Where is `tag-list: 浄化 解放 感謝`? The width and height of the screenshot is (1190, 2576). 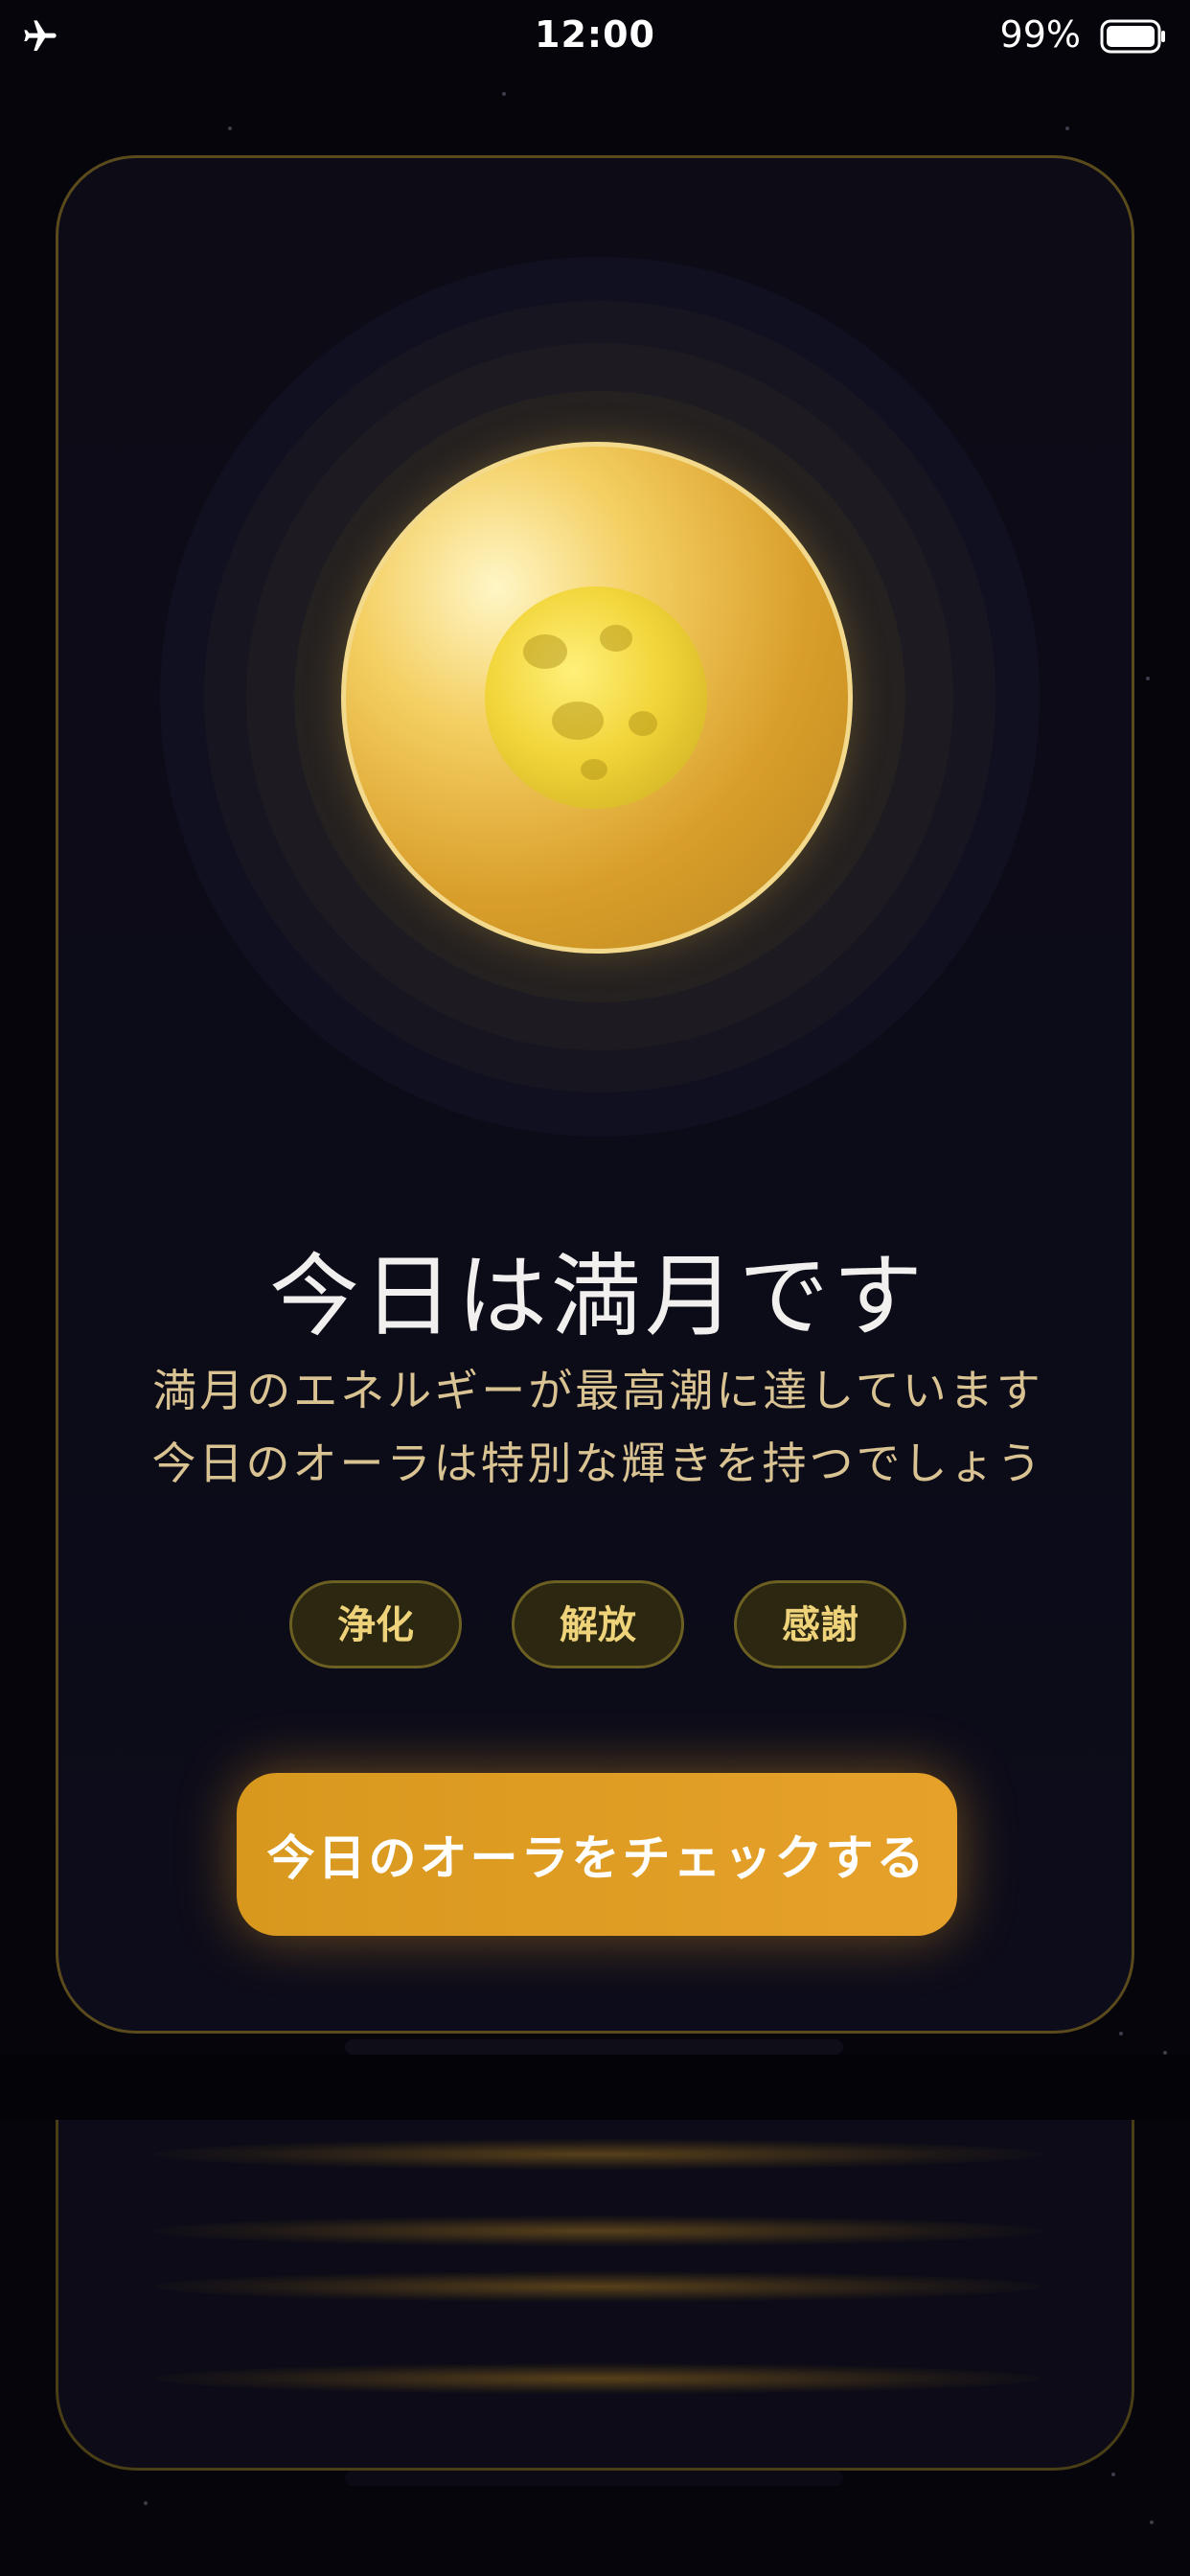 tag-list: 浄化 解放 感謝 is located at coordinates (598, 1624).